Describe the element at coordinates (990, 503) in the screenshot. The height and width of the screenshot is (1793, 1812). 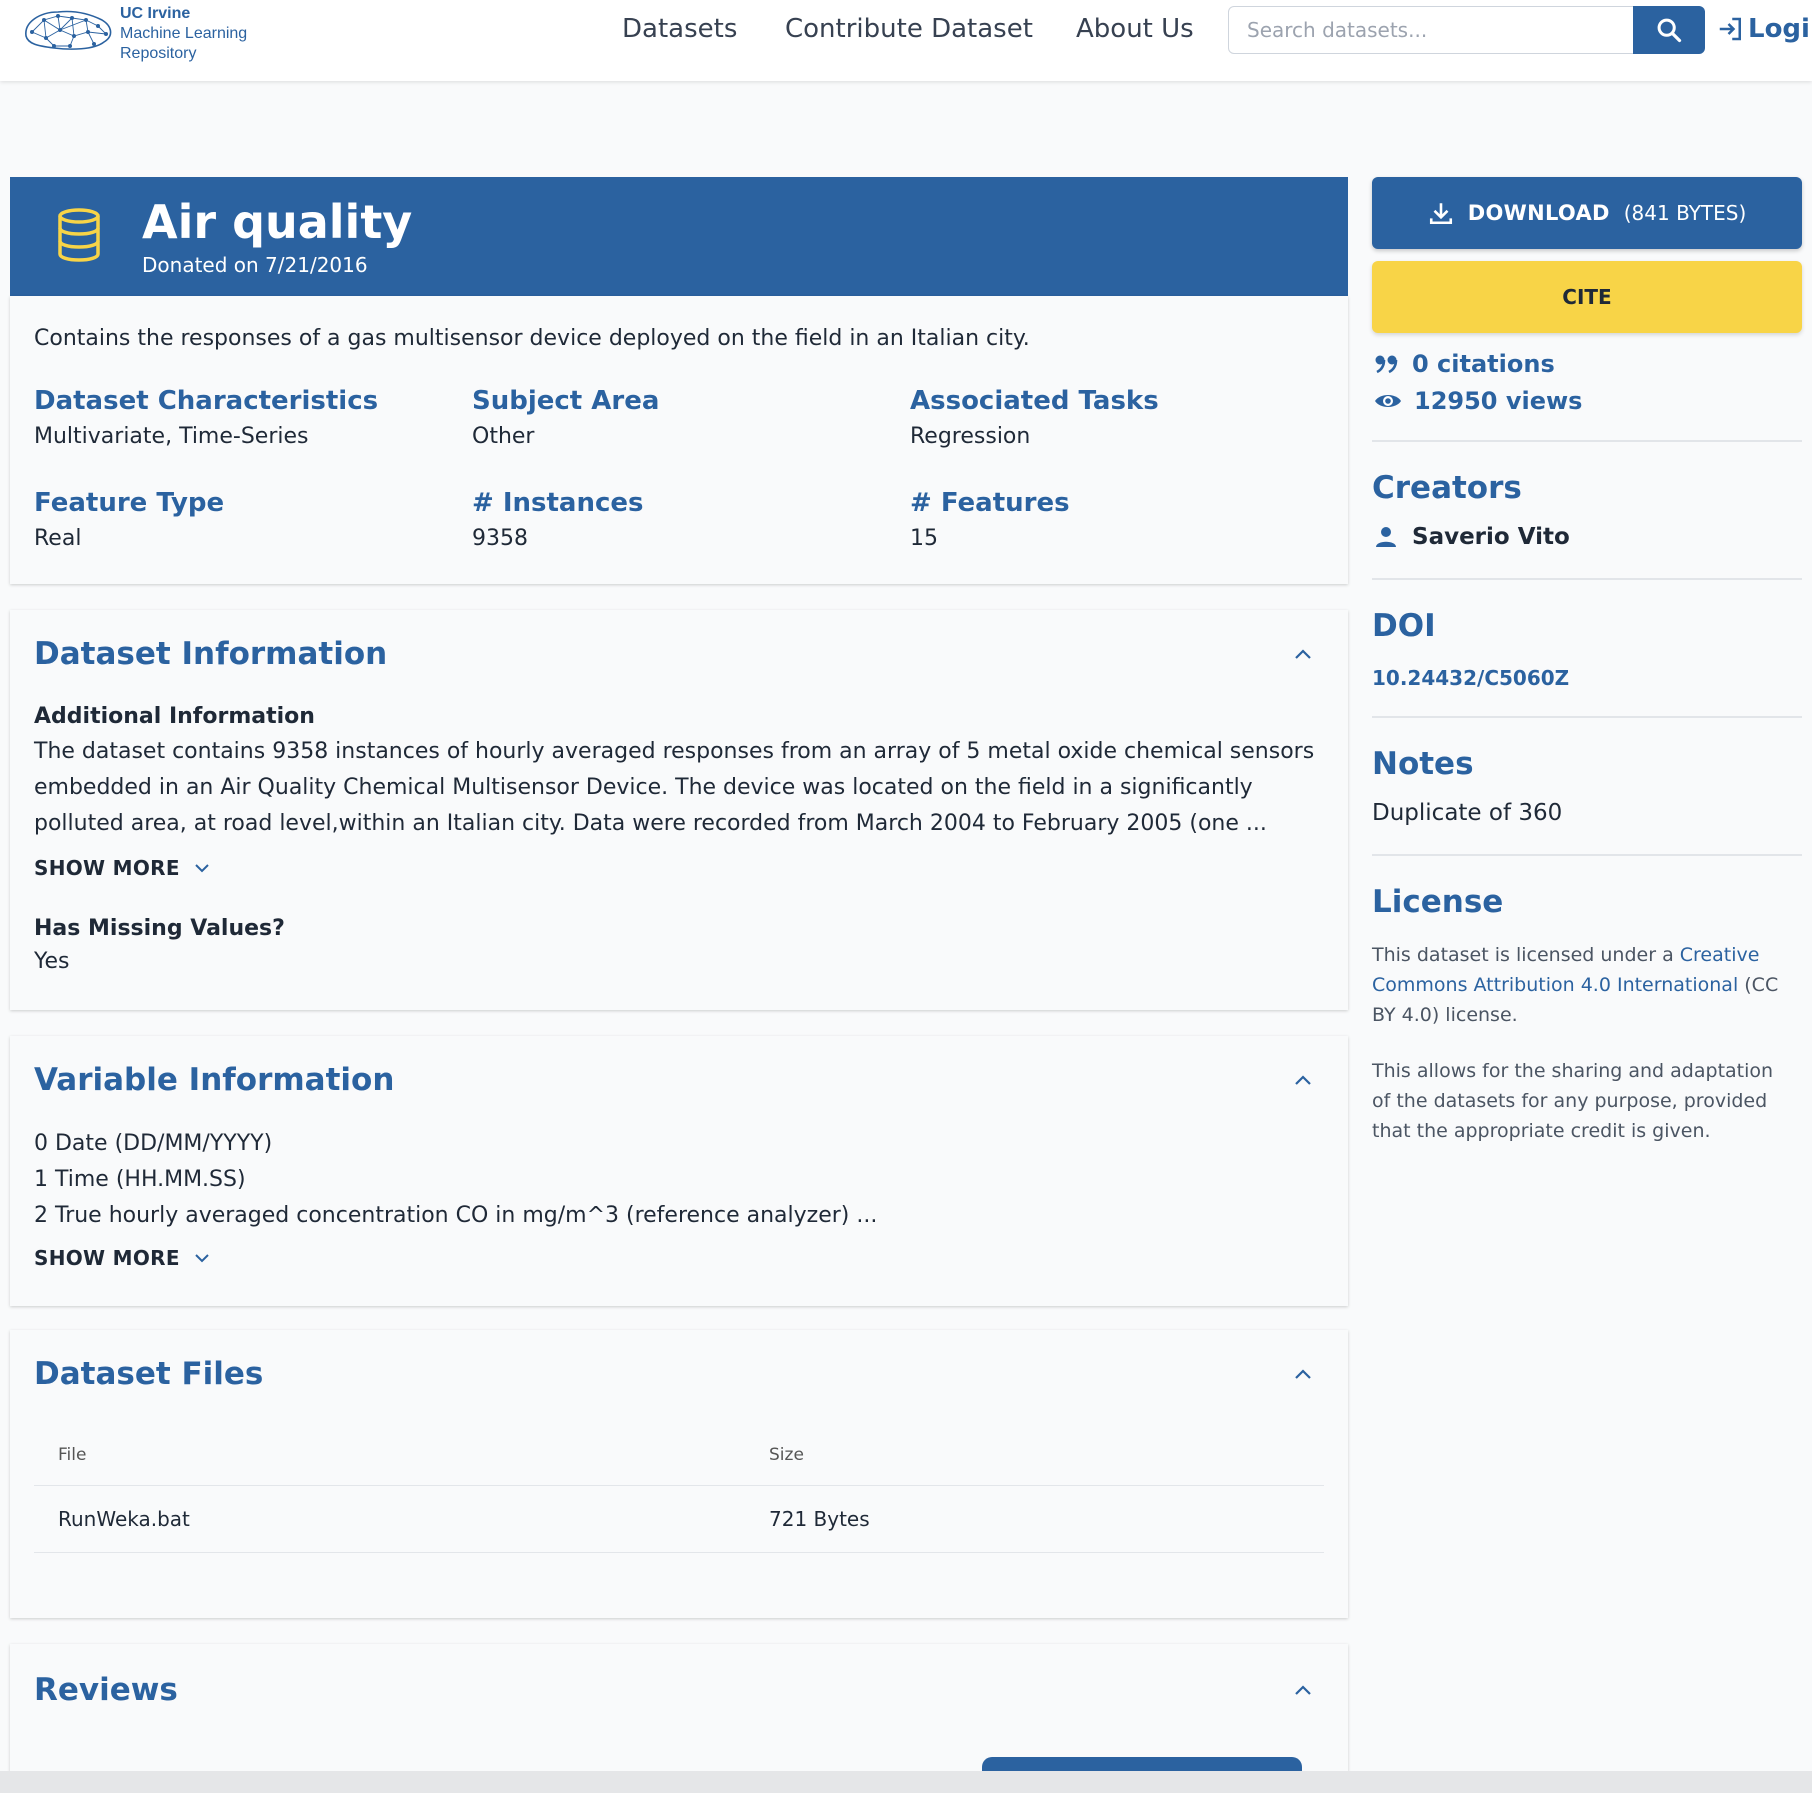
I see `prop-label: # Features` at that location.